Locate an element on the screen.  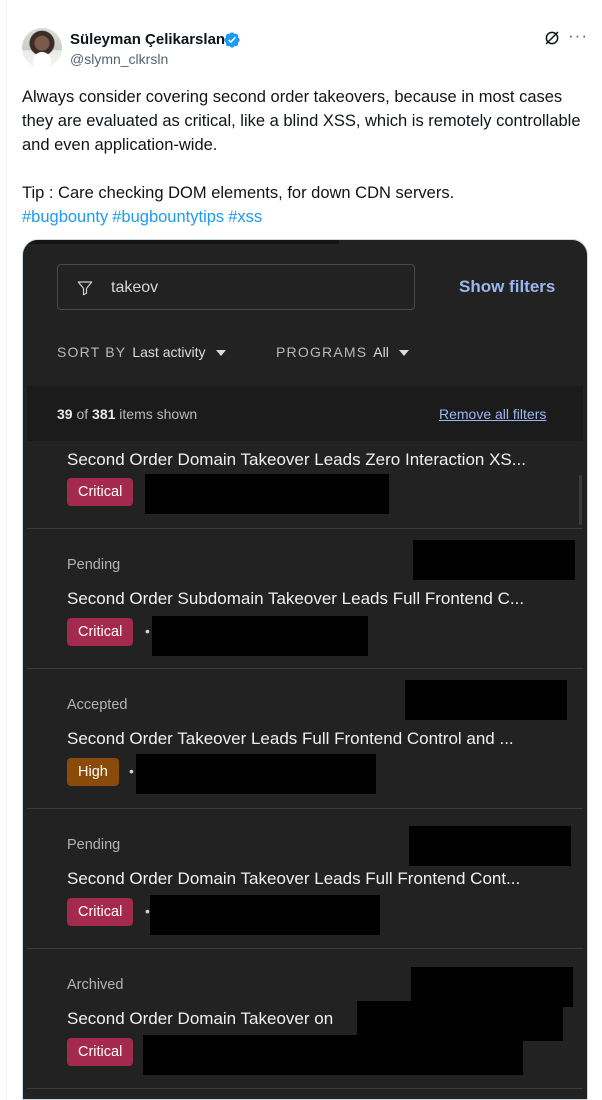
count-of: of is located at coordinates (82, 414).